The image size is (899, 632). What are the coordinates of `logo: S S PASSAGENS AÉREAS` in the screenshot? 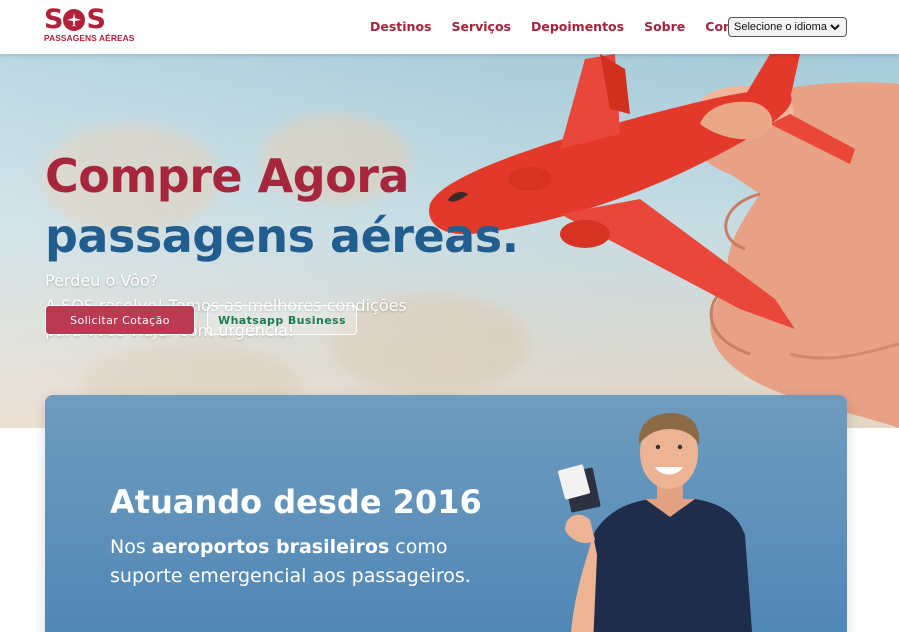 It's located at (89, 23).